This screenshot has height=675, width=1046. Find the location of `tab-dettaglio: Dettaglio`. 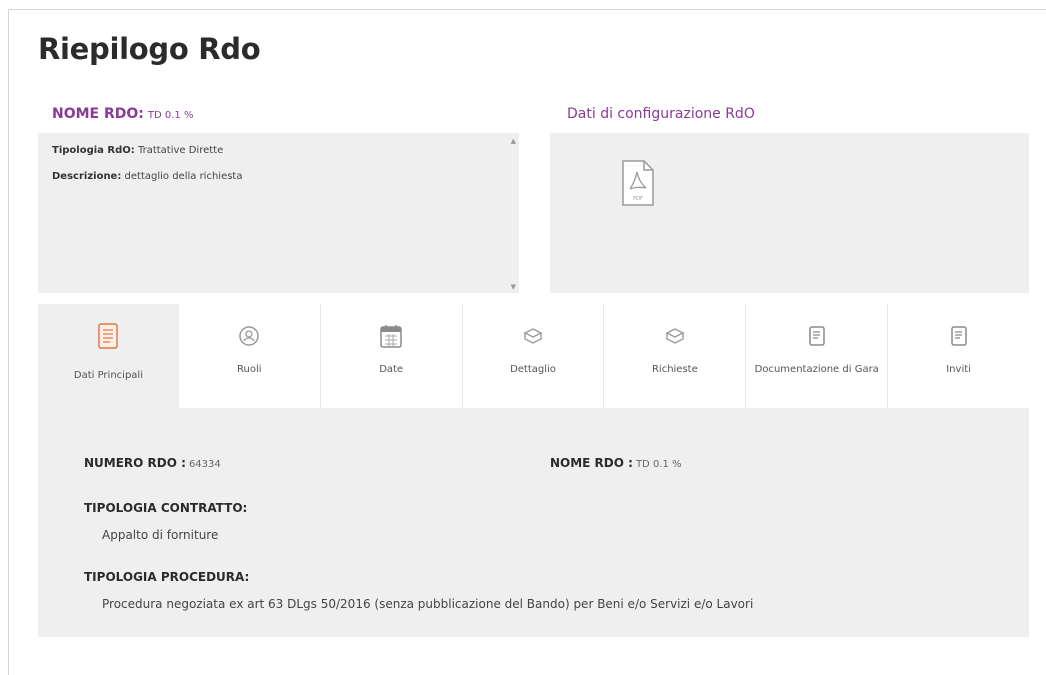

tab-dettaglio: Dettaglio is located at coordinates (534, 356).